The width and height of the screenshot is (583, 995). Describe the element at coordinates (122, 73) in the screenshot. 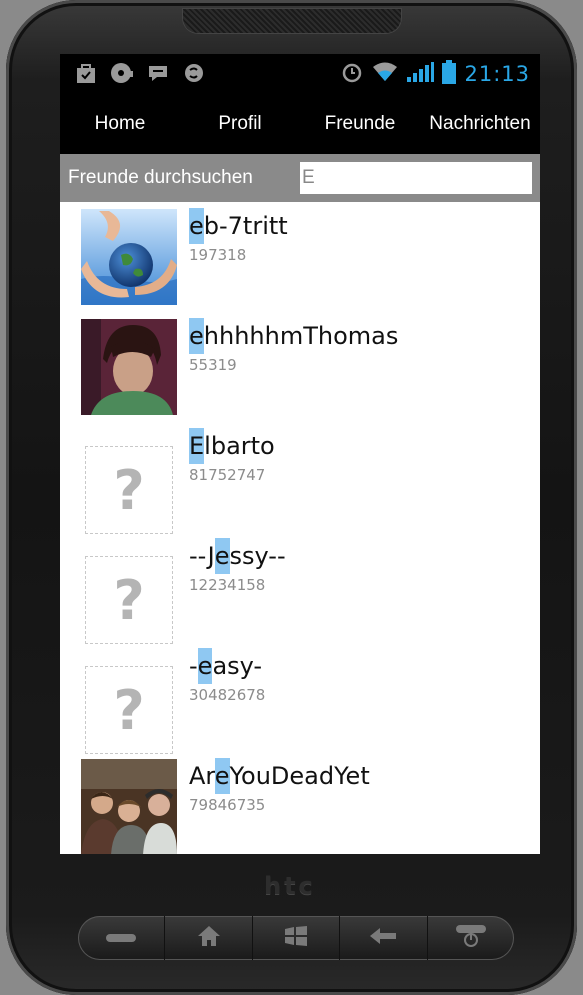

I see `disc-icon` at that location.